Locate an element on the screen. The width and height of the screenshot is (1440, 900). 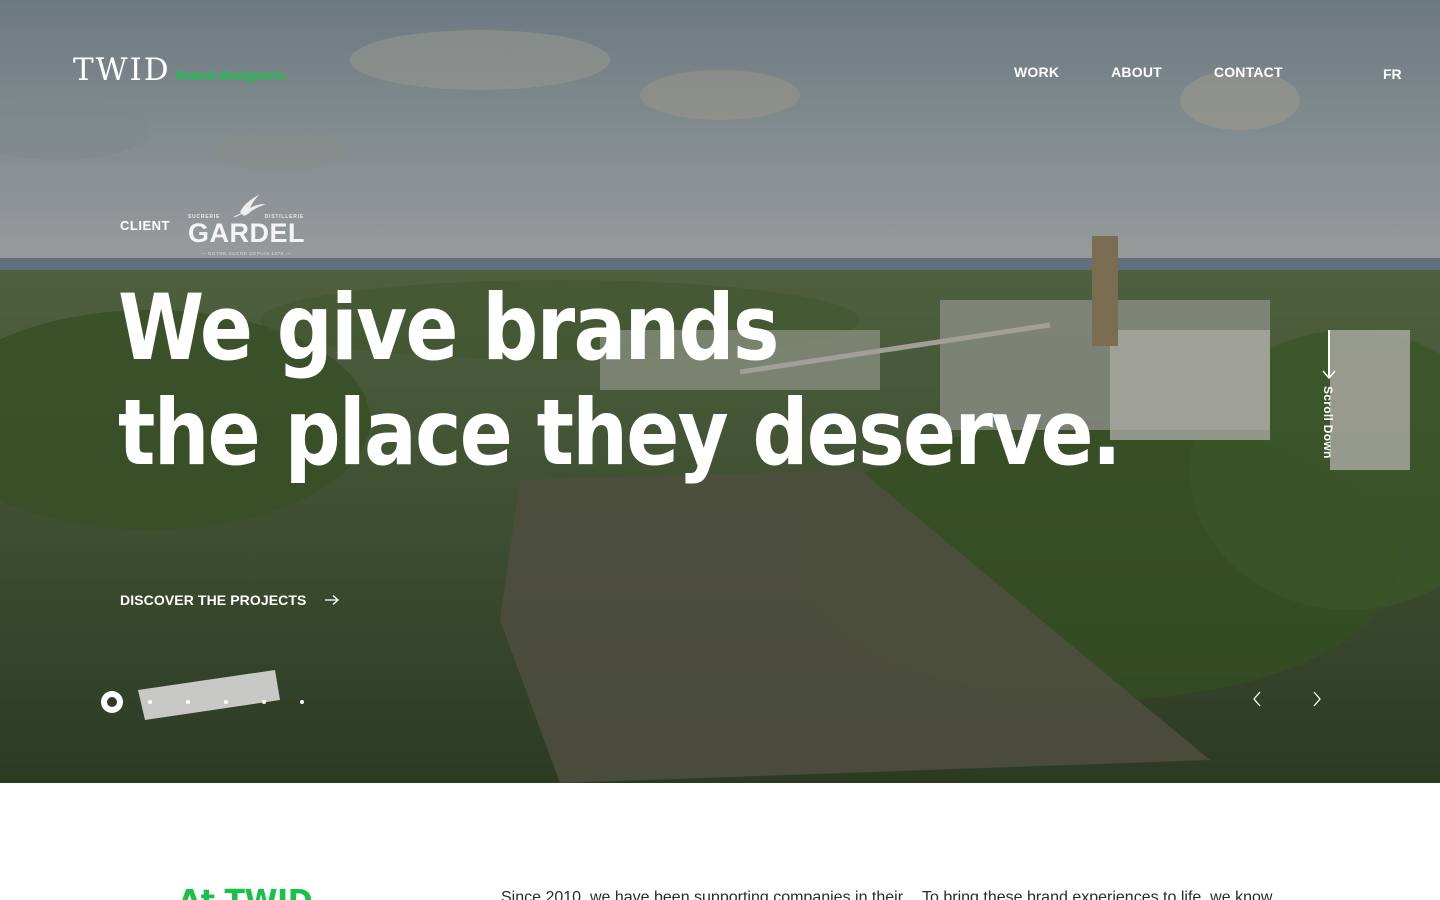
scroll-down-indicator: Scroll Down is located at coordinates (1329, 395).